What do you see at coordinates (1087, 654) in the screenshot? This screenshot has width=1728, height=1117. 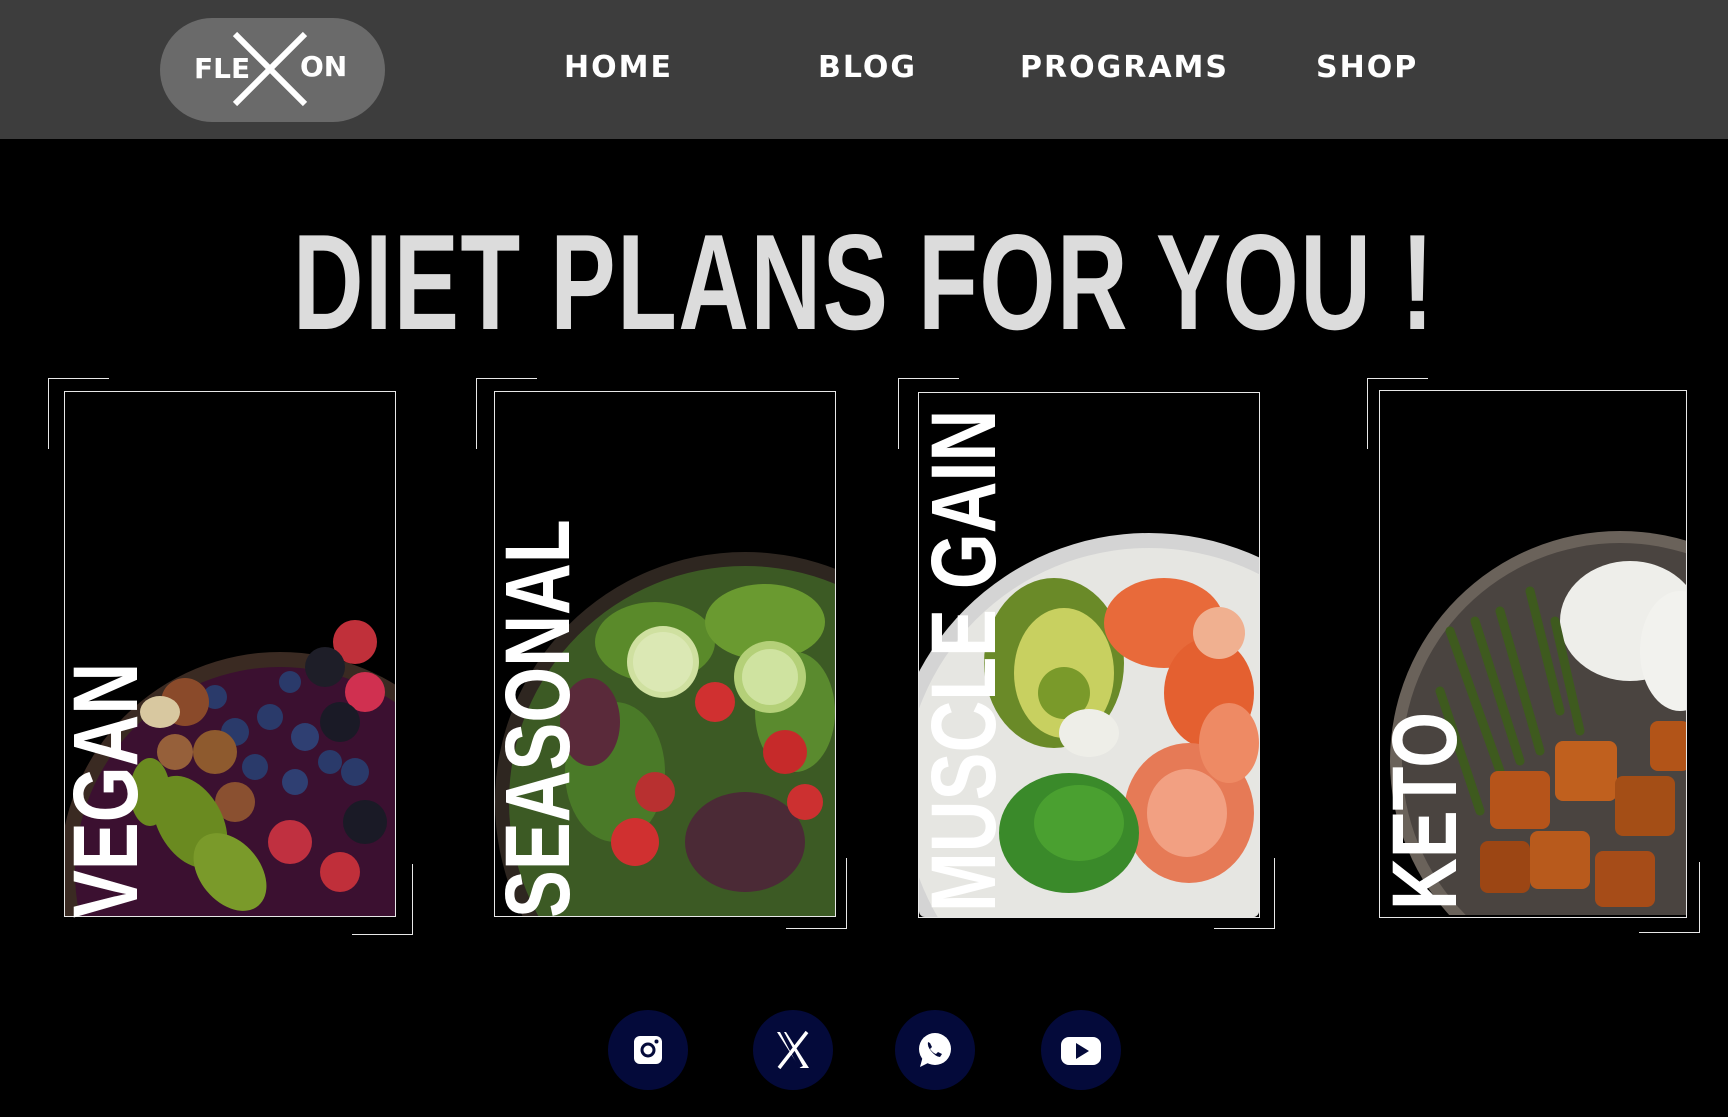 I see `diet-card-muscle-gain: MUSCLE GAIN` at bounding box center [1087, 654].